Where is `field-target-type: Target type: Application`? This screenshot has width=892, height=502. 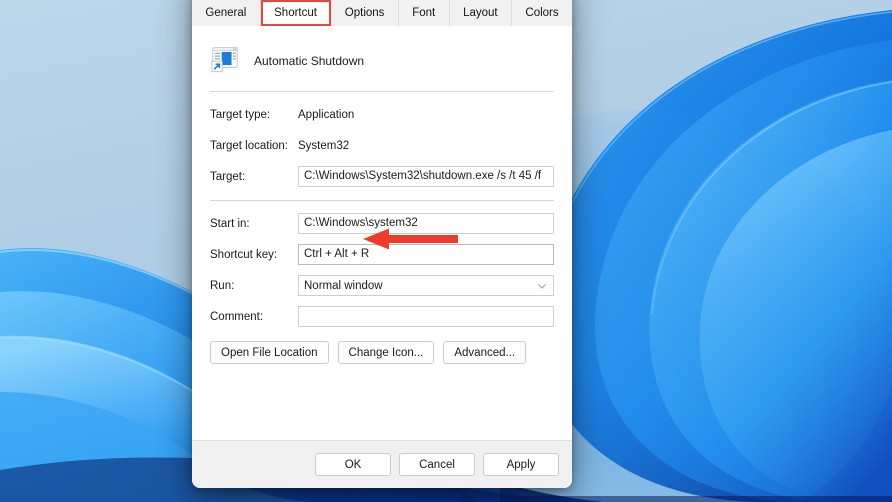 field-target-type: Target type: Application is located at coordinates (382, 114).